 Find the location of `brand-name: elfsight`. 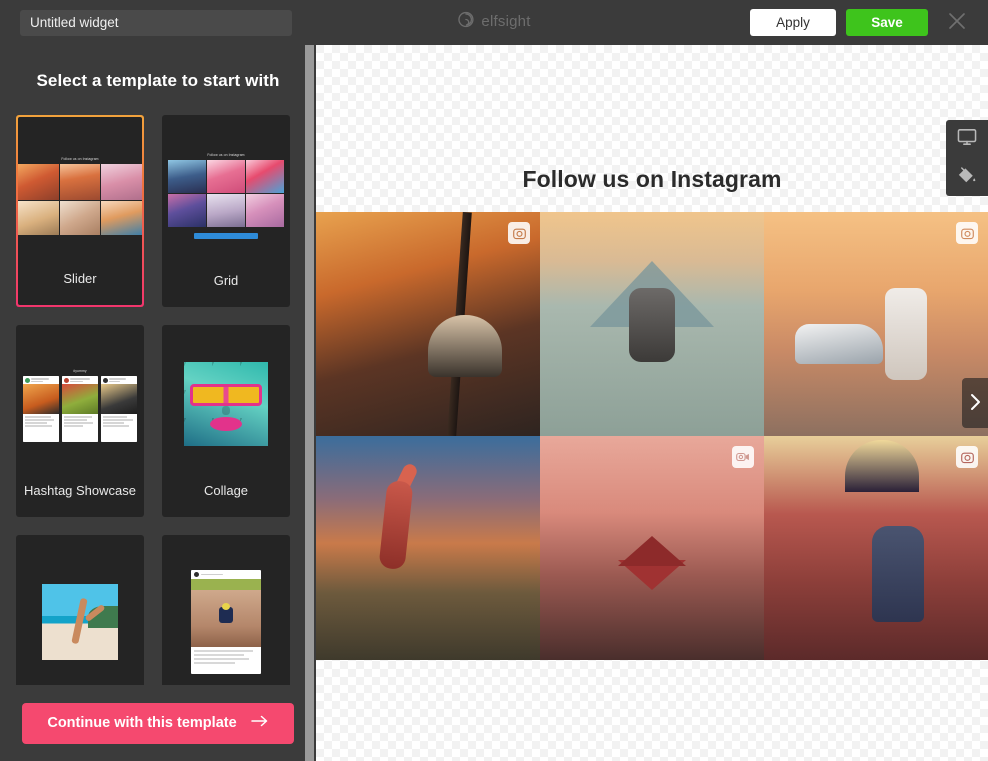

brand-name: elfsight is located at coordinates (506, 21).